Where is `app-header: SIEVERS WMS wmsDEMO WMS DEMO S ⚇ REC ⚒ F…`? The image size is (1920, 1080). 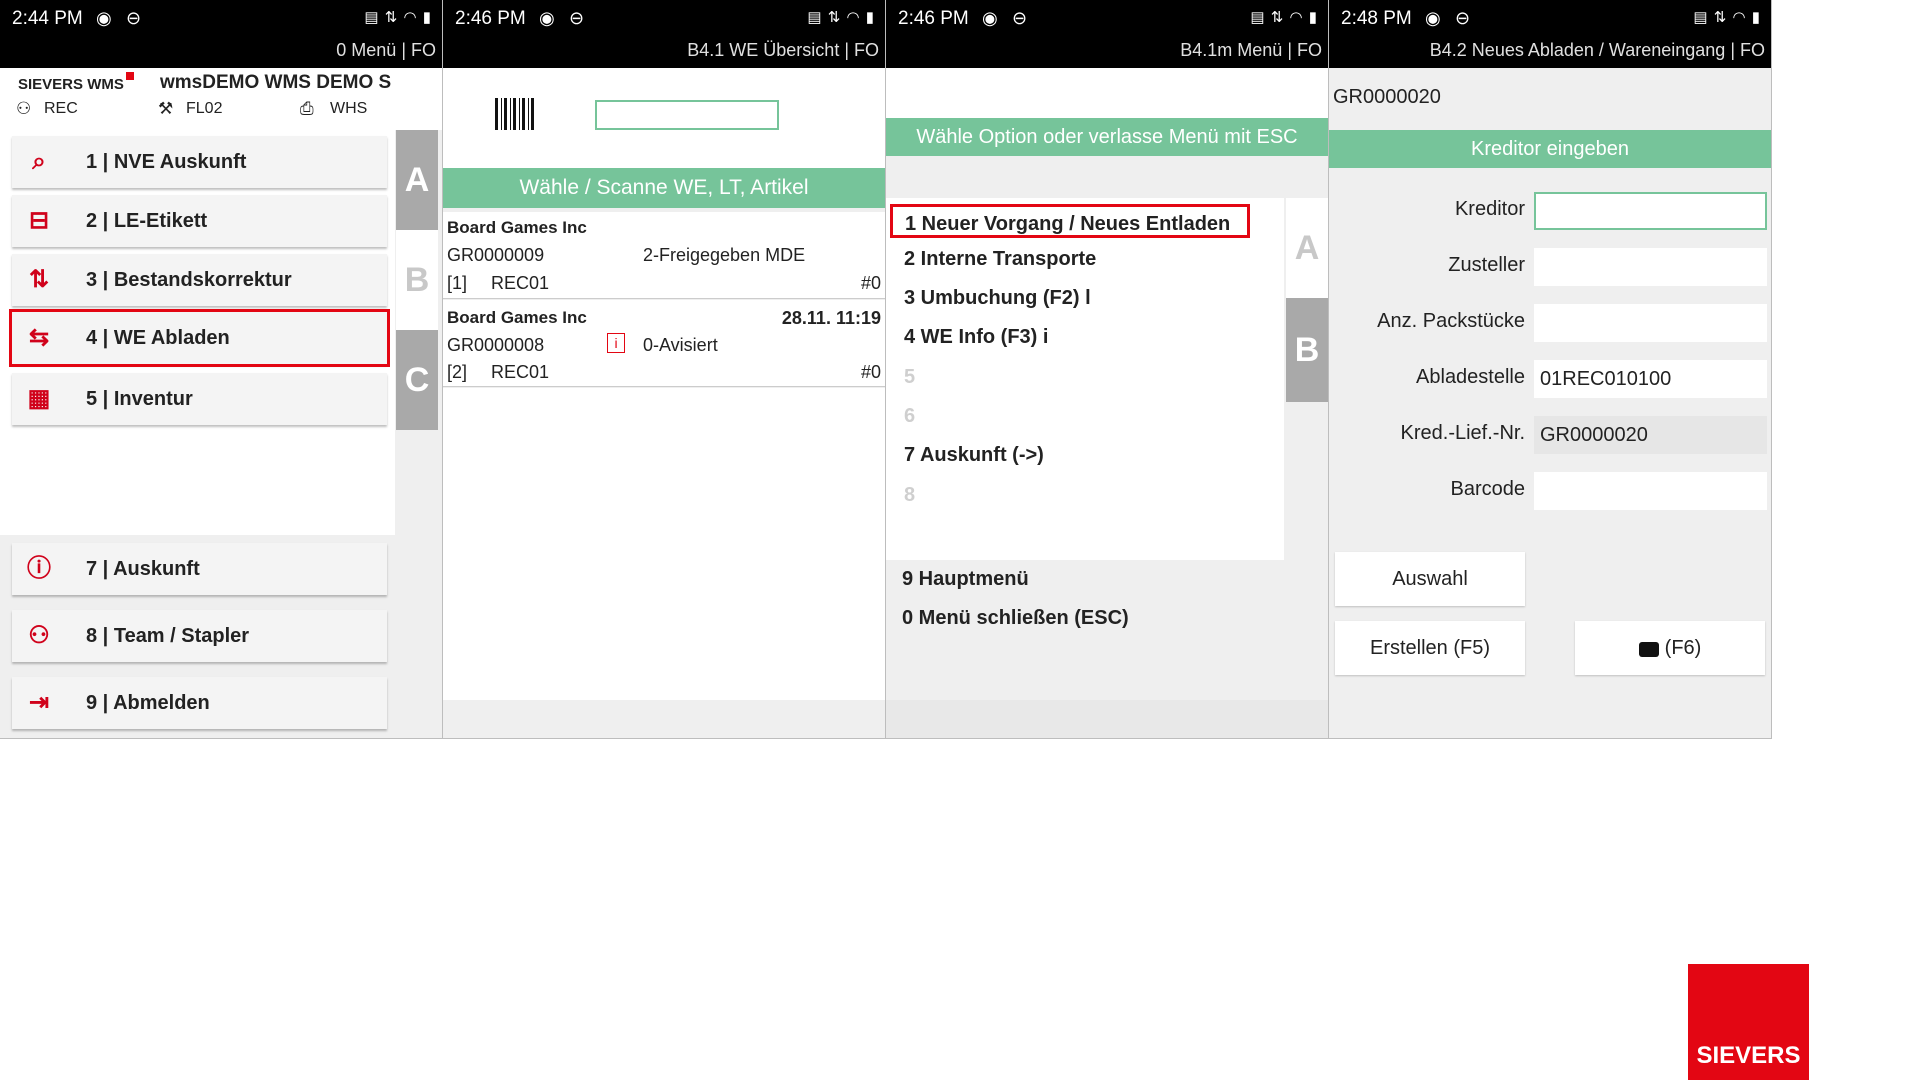 app-header: SIEVERS WMS wmsDEMO WMS DEMO S ⚇ REC ⚒ F… is located at coordinates (221, 99).